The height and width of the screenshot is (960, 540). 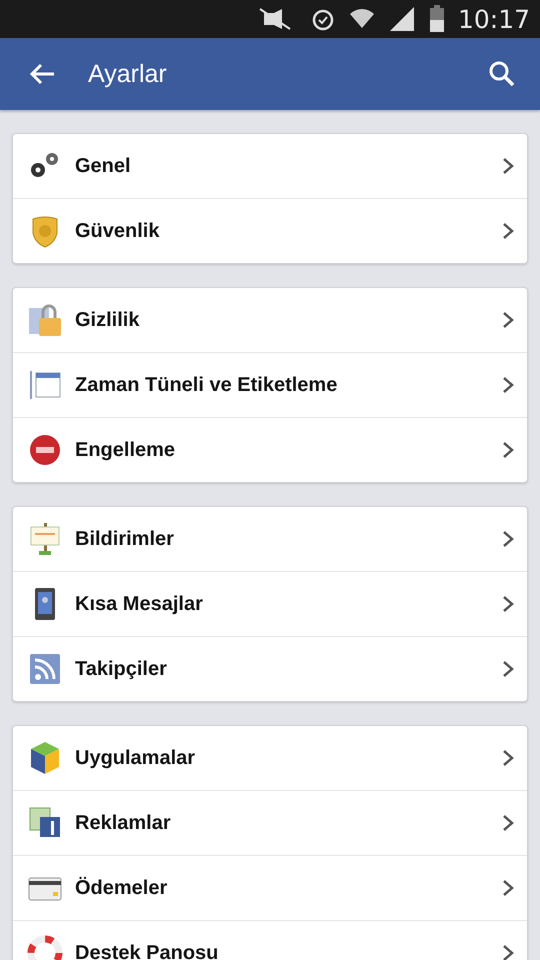 I want to click on settings-row: Takipçiler, so click(x=270, y=668).